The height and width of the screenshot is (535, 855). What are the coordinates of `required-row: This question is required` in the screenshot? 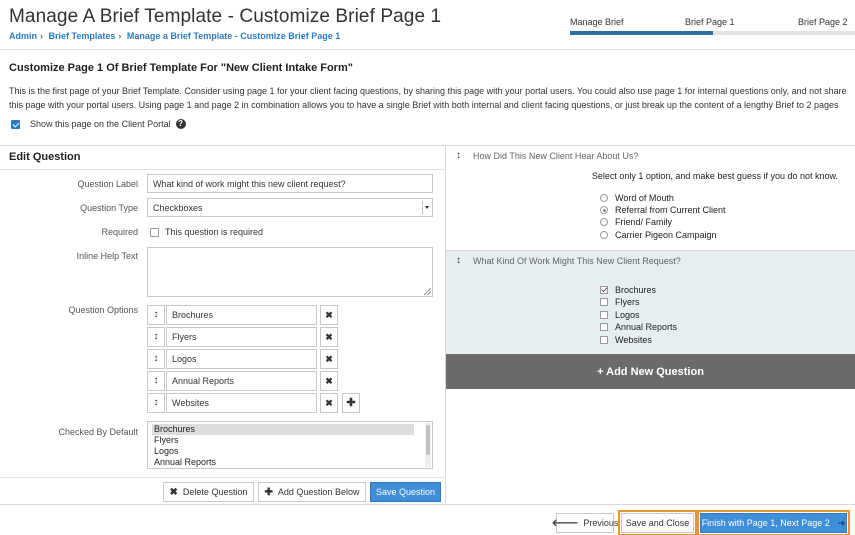 It's located at (206, 232).